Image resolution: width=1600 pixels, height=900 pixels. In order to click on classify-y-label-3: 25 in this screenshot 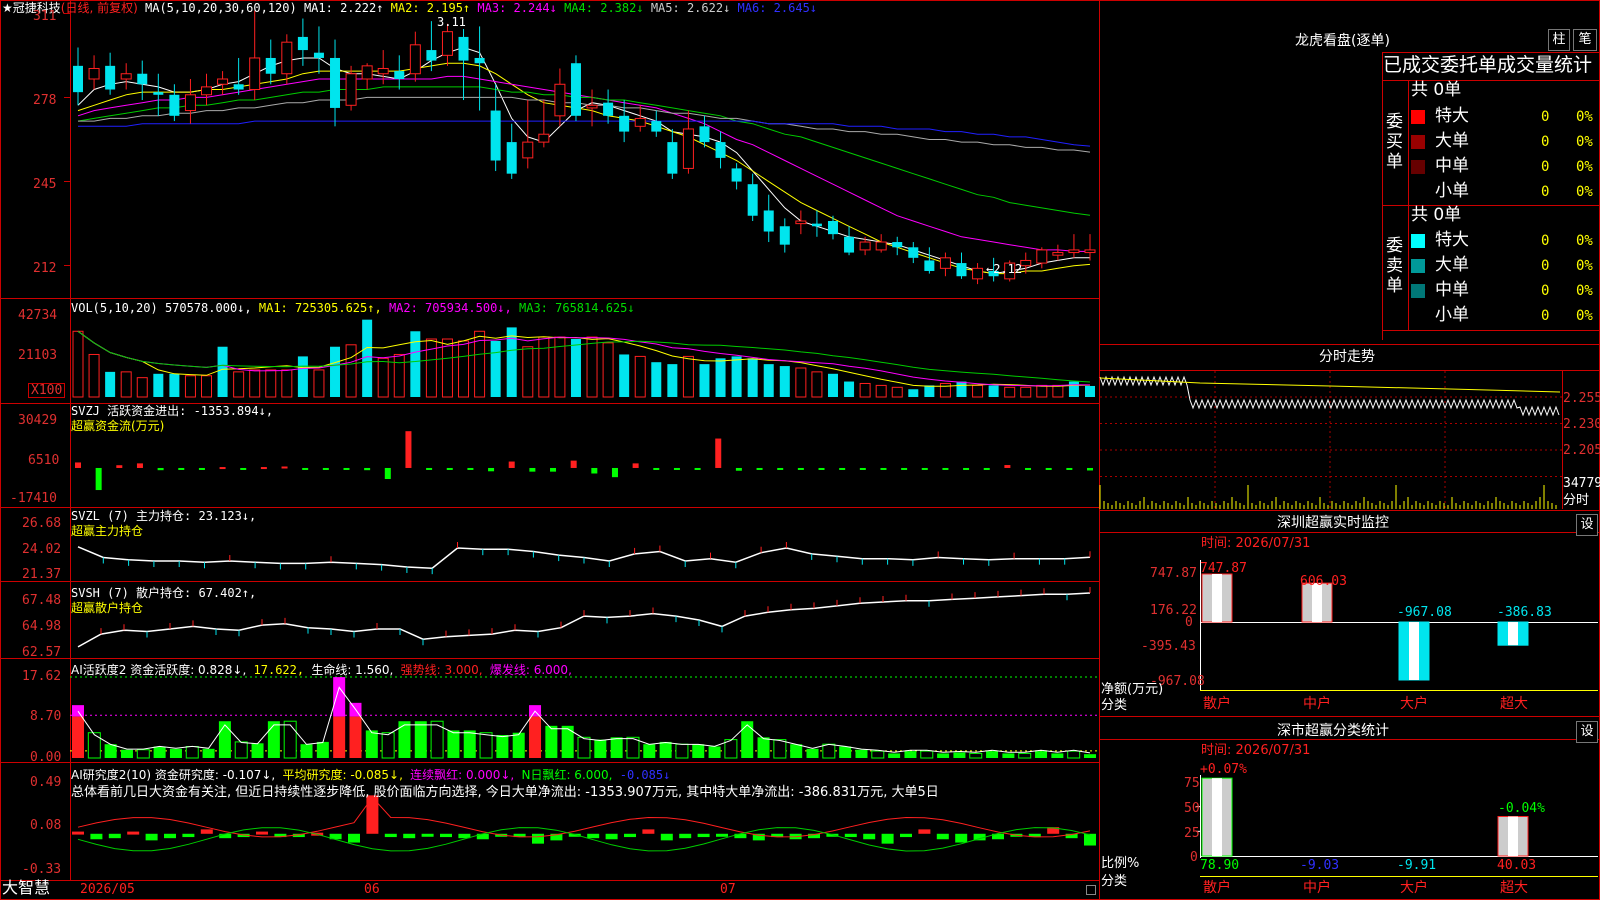, I will do `click(1192, 833)`.